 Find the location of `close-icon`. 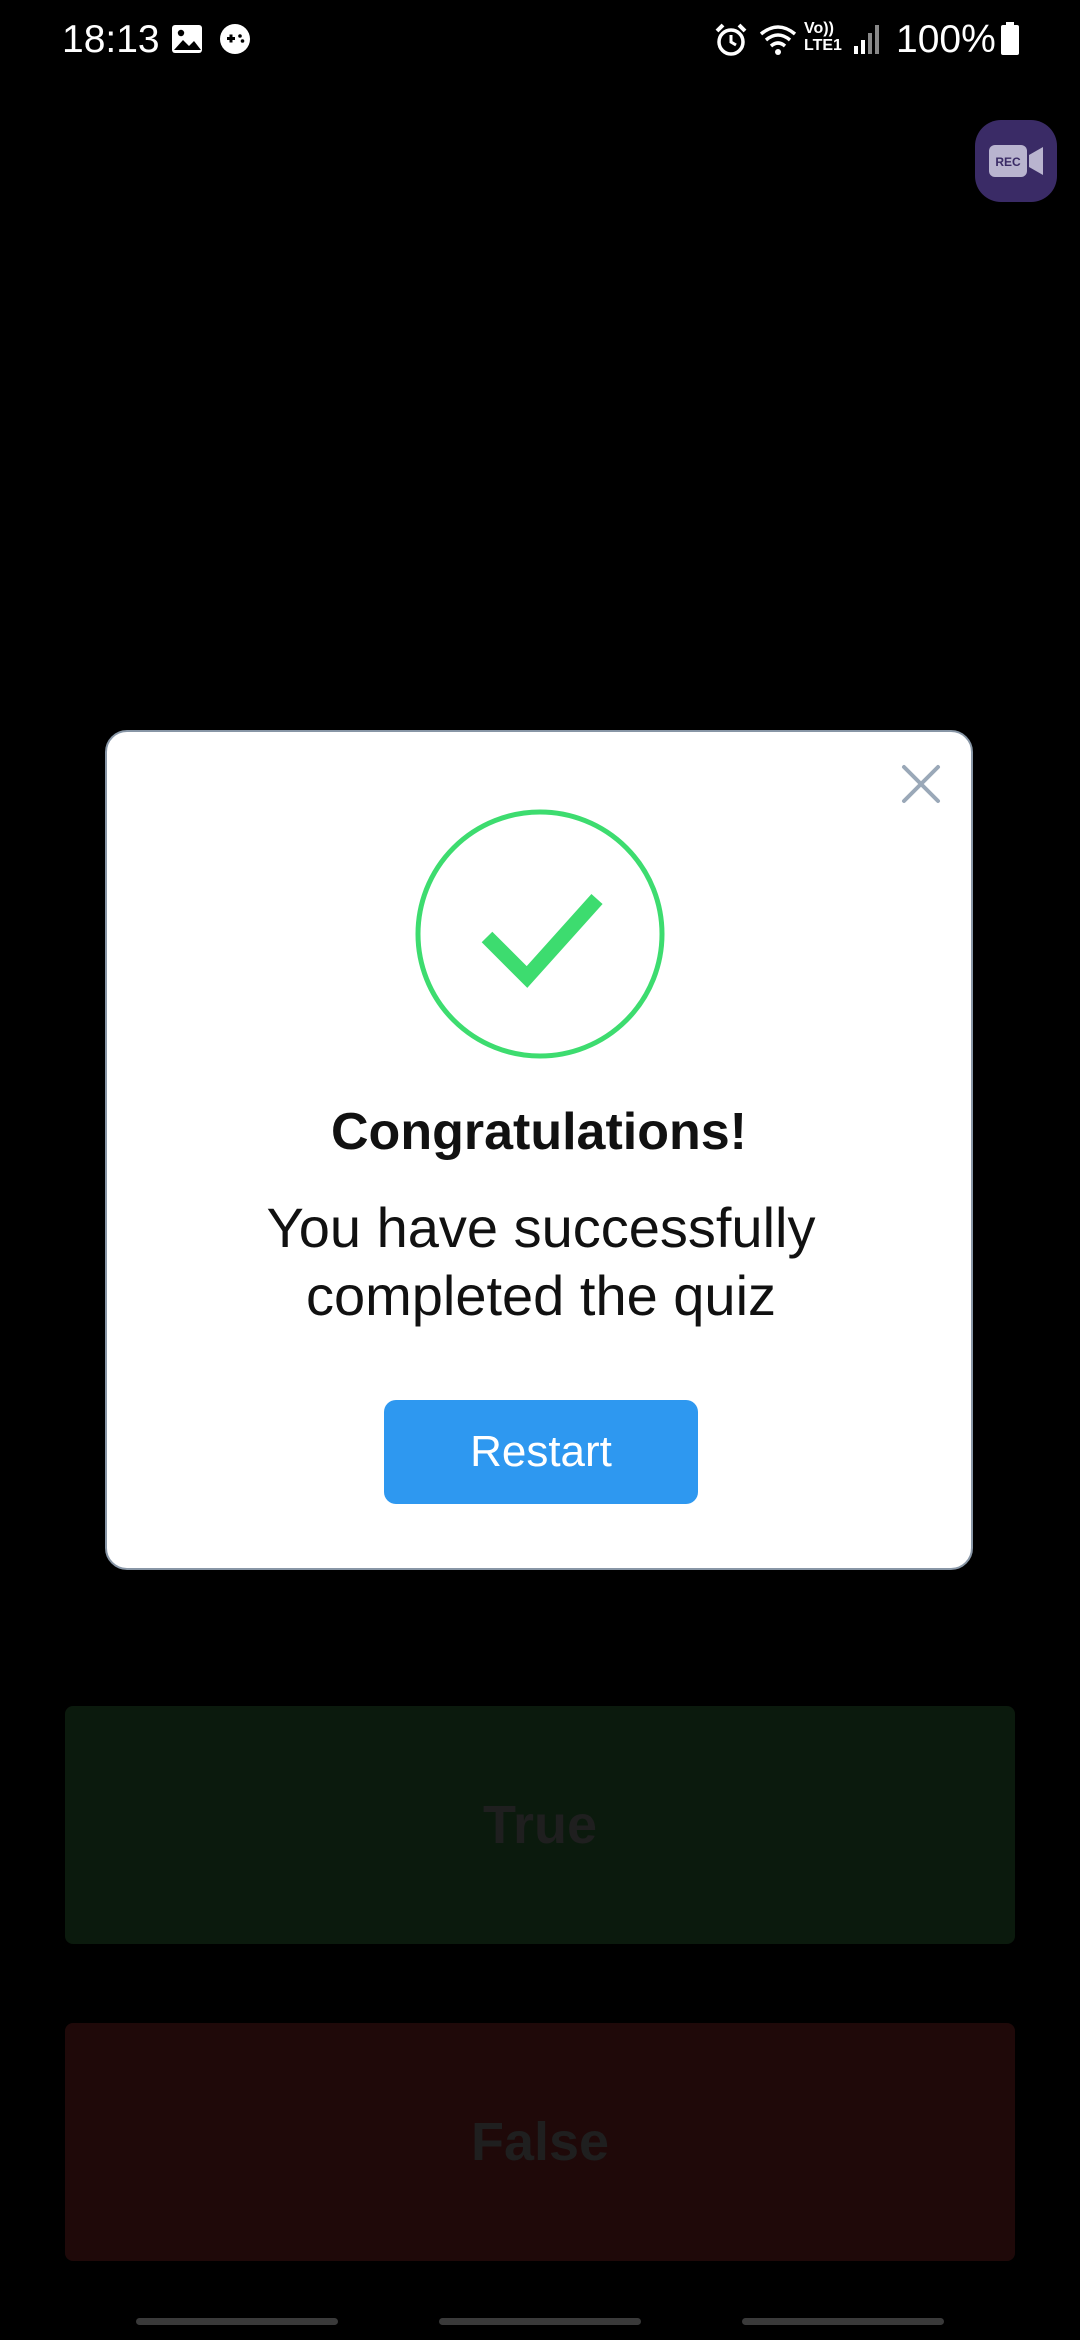

close-icon is located at coordinates (921, 784).